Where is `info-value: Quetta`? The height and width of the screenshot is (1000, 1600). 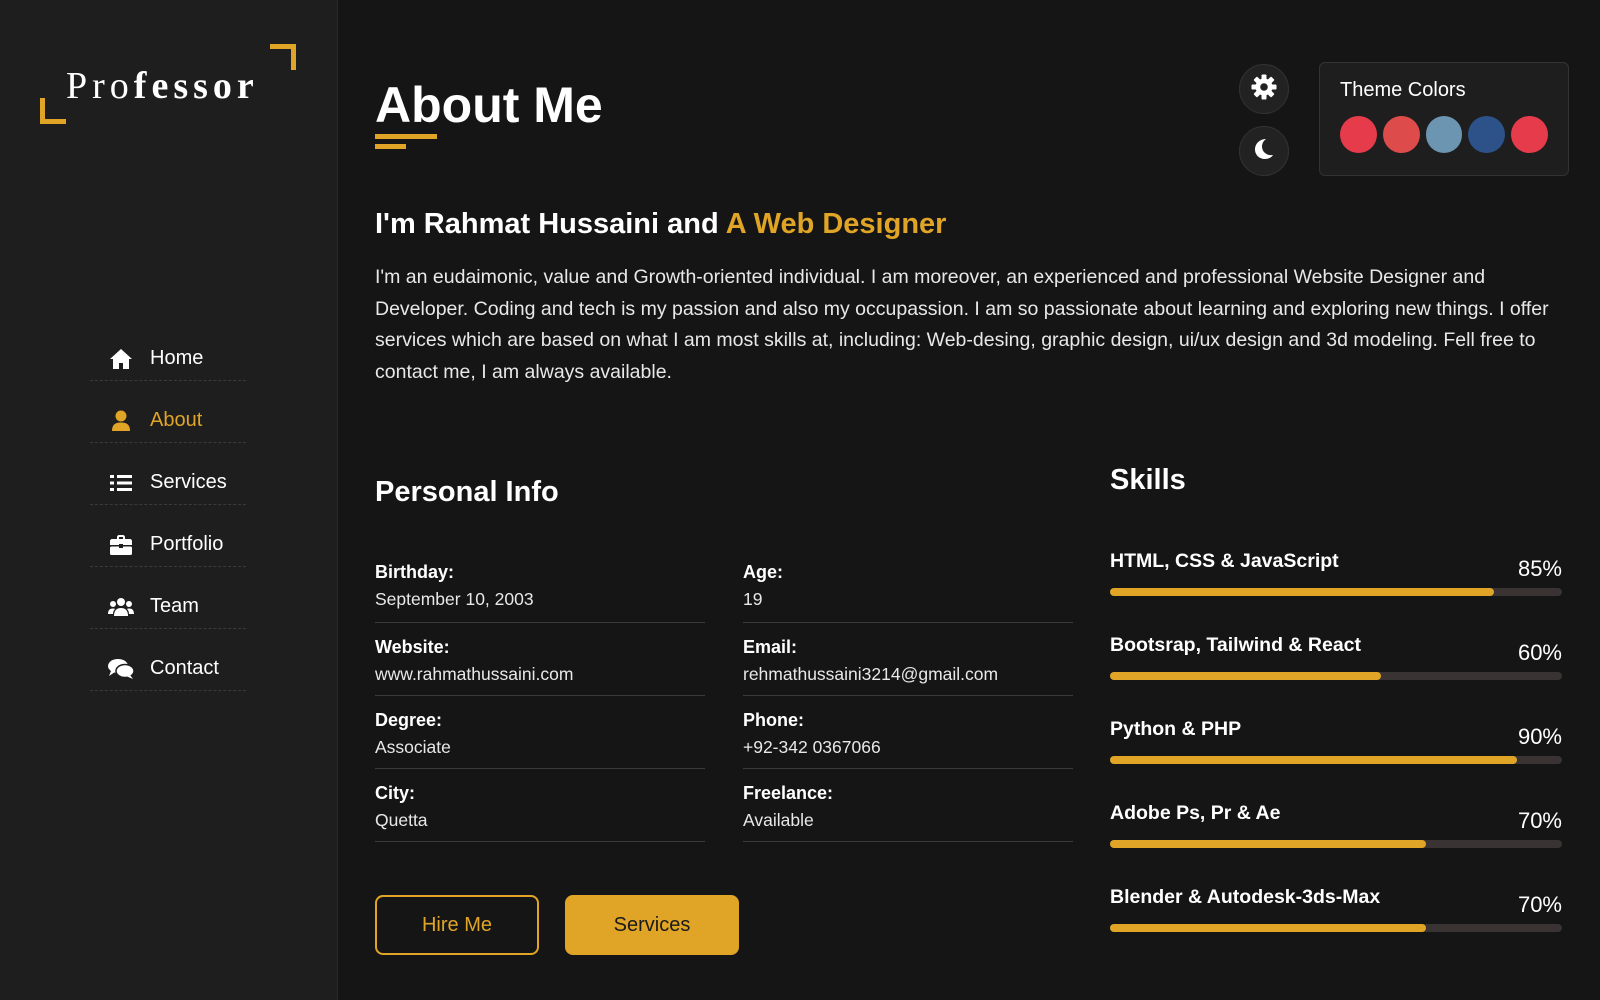 info-value: Quetta is located at coordinates (401, 820).